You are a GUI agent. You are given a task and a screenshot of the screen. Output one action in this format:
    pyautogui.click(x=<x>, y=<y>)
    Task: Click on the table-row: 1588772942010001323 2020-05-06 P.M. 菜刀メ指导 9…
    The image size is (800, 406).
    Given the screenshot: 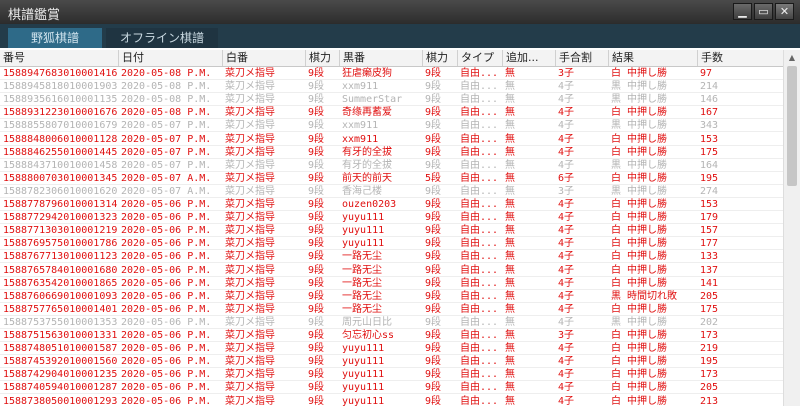 What is the action you would take?
    pyautogui.click(x=391, y=218)
    